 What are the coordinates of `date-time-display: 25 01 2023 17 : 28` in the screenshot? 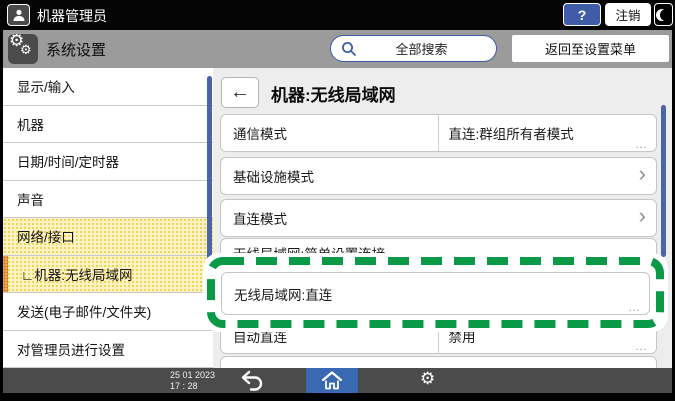 It's located at (192, 380).